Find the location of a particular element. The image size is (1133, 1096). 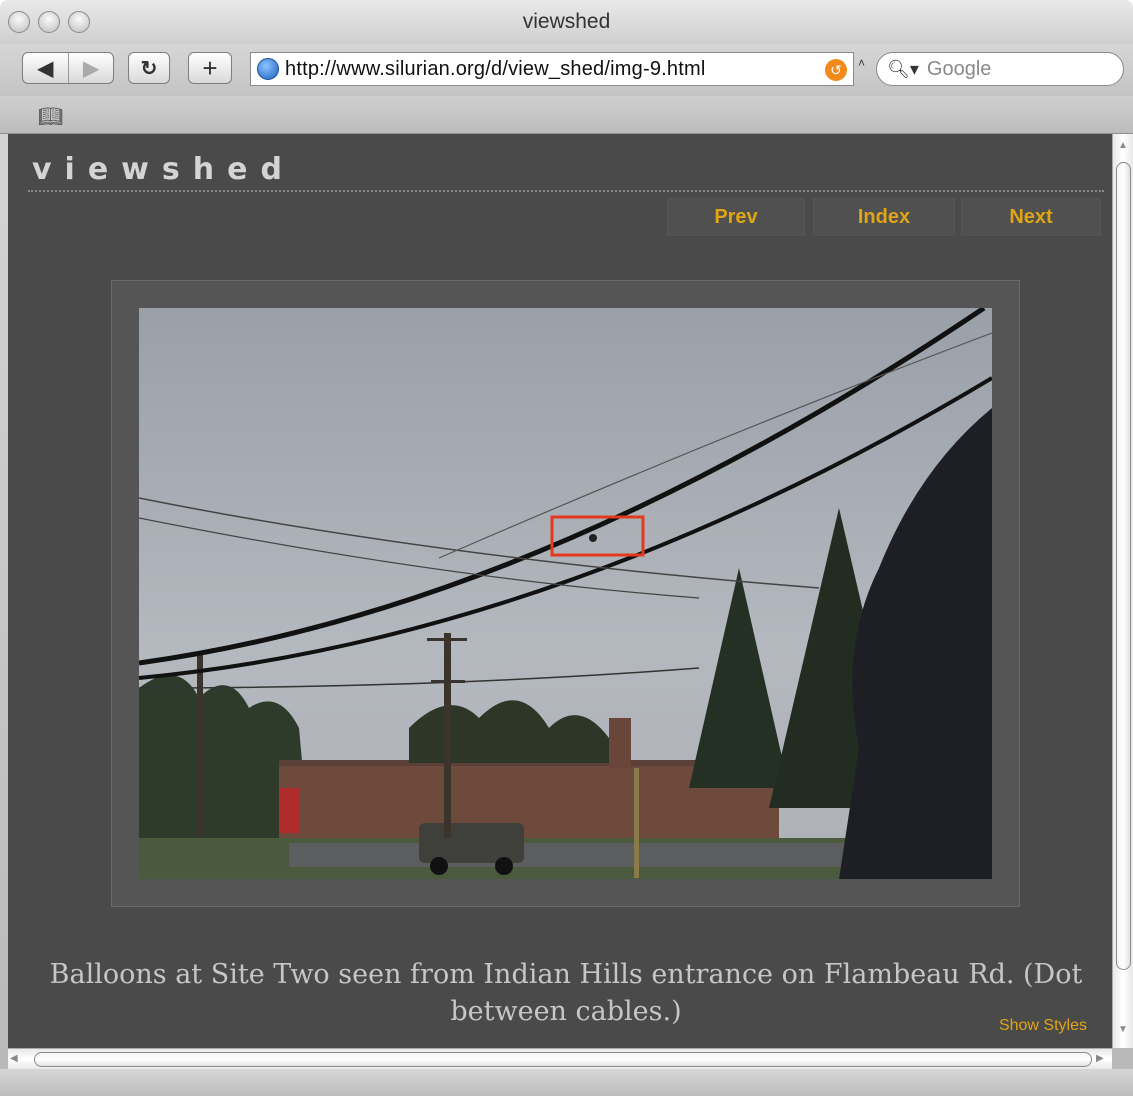

truck is located at coordinates (471, 843).